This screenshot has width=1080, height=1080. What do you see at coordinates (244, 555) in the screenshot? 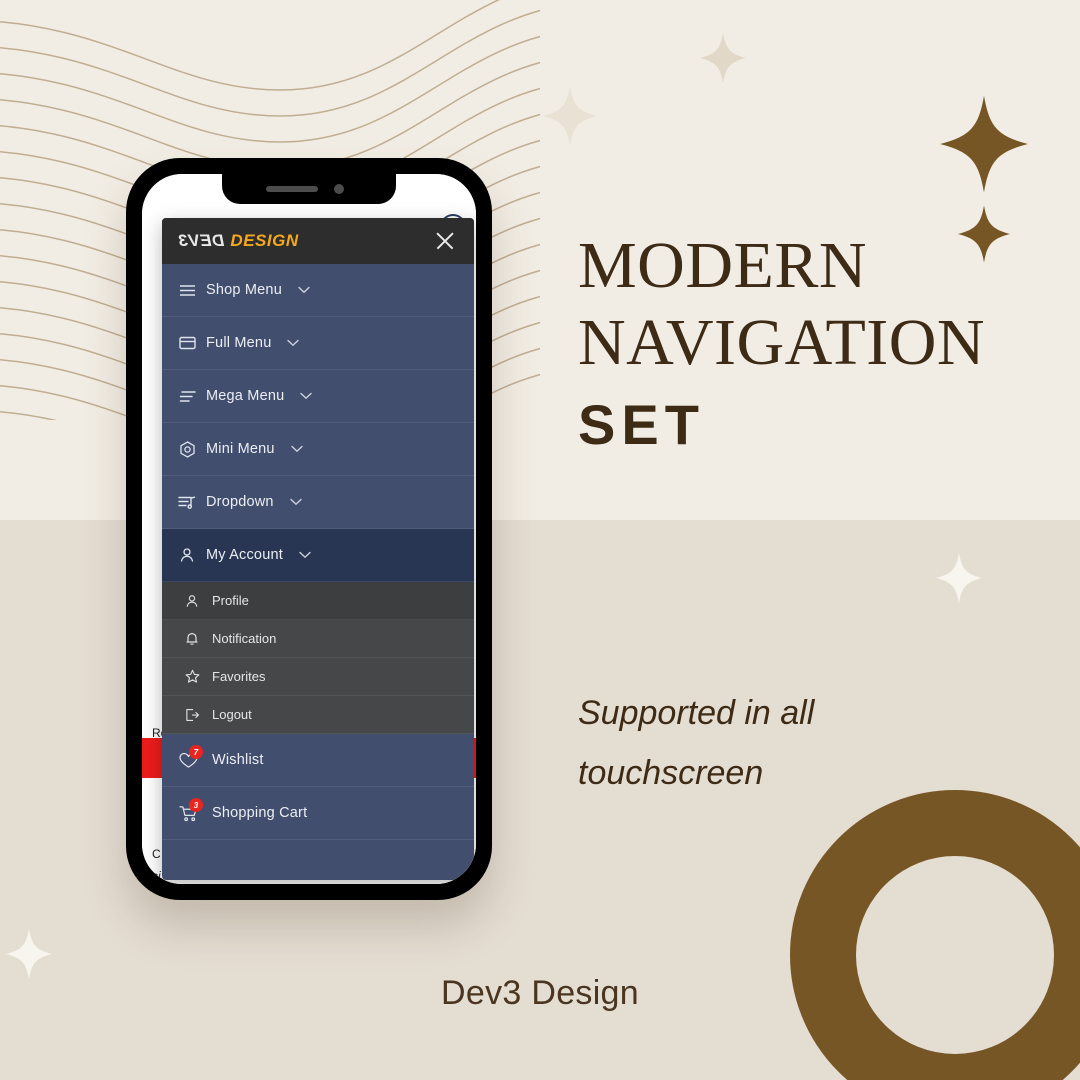
I see `menu-item-label: My Account` at bounding box center [244, 555].